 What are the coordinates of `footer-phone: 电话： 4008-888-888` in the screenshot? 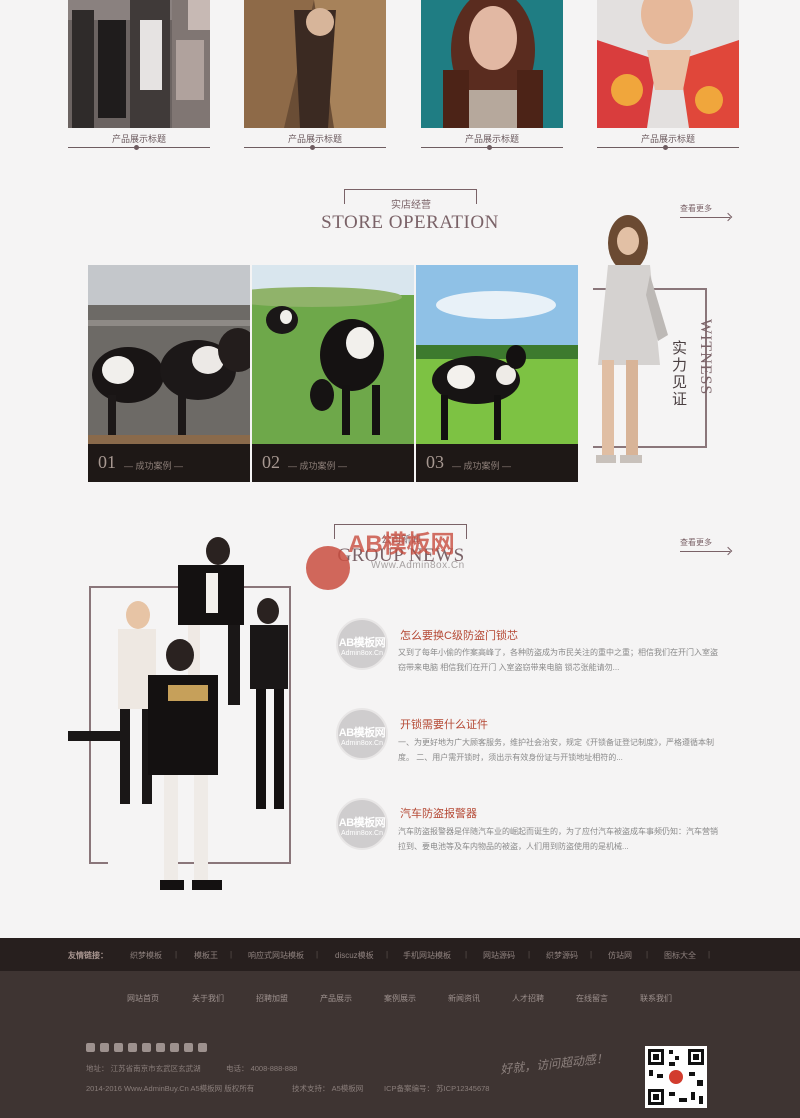 It's located at (262, 1068).